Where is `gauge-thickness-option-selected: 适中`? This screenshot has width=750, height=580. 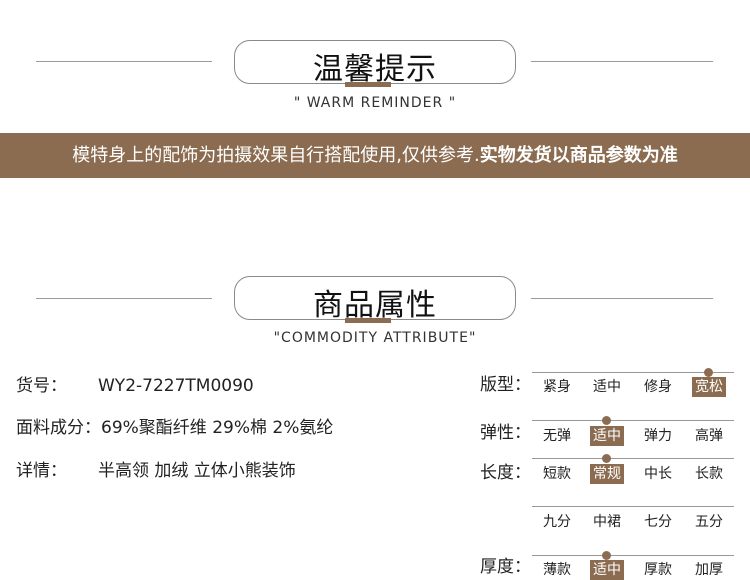
gauge-thickness-option-selected: 适中 is located at coordinates (607, 570).